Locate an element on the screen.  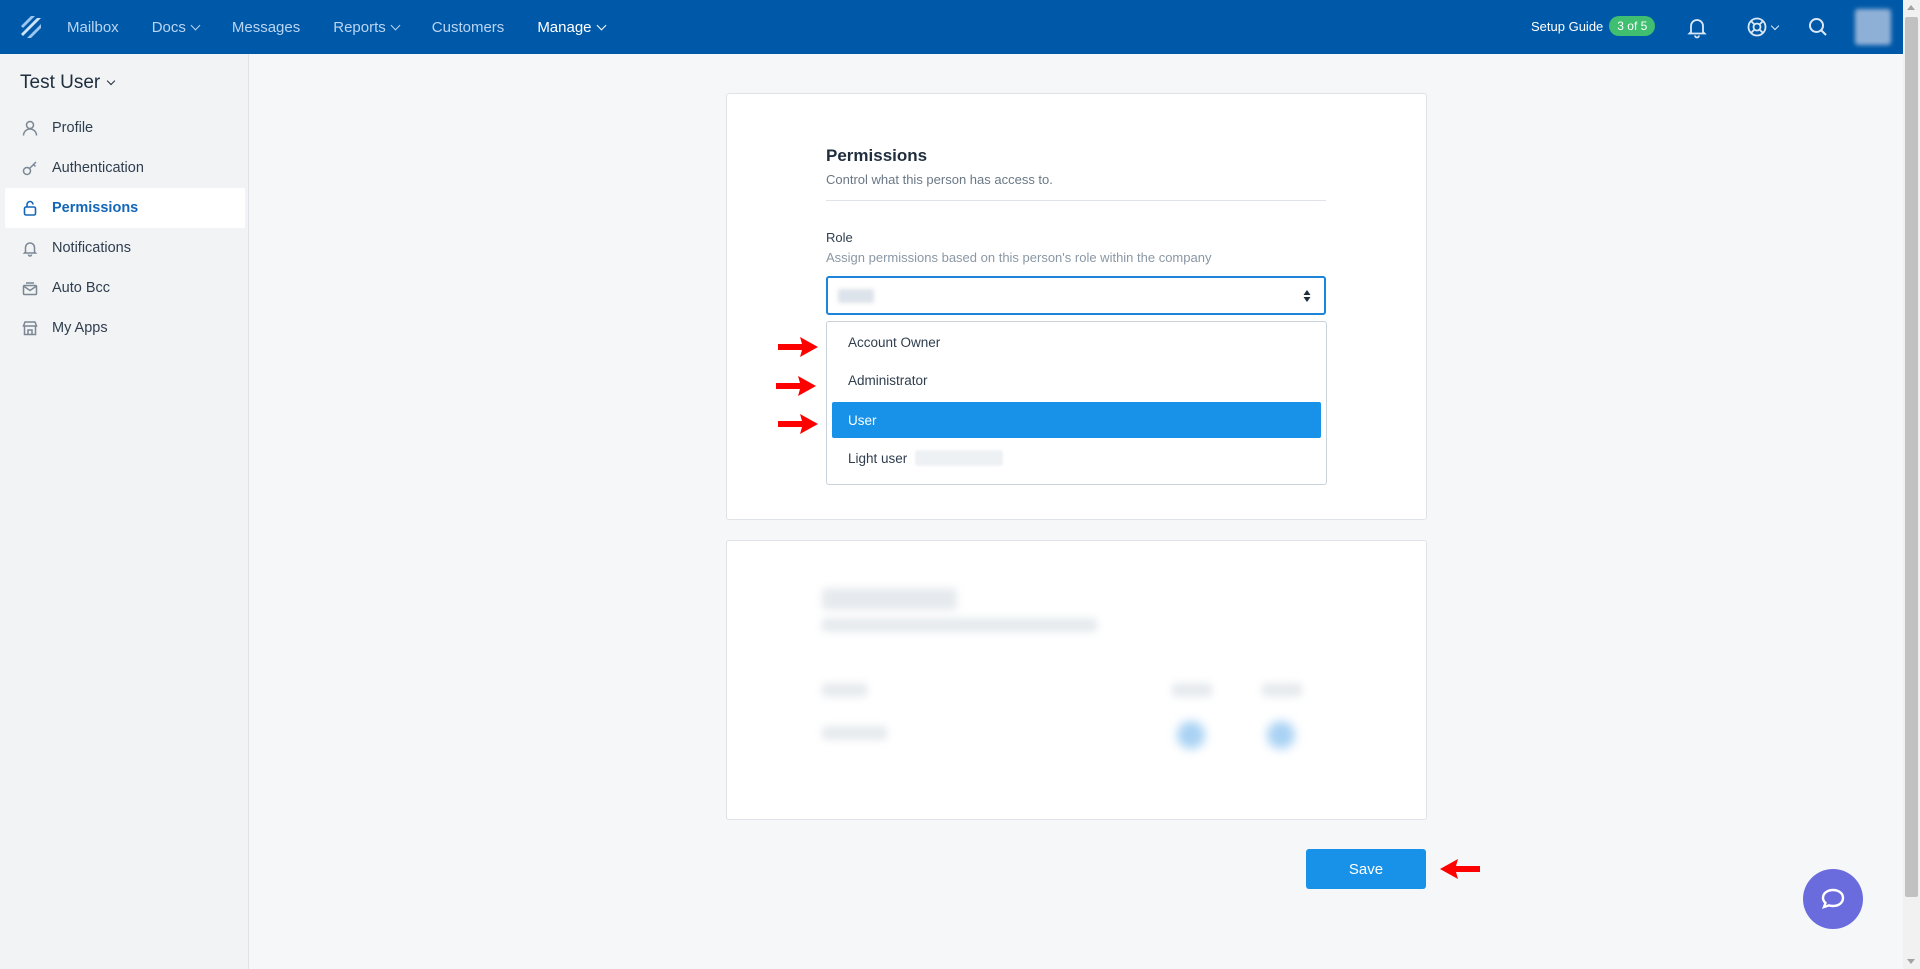
sidebar-item-authentication: Authentication is located at coordinates (125, 168).